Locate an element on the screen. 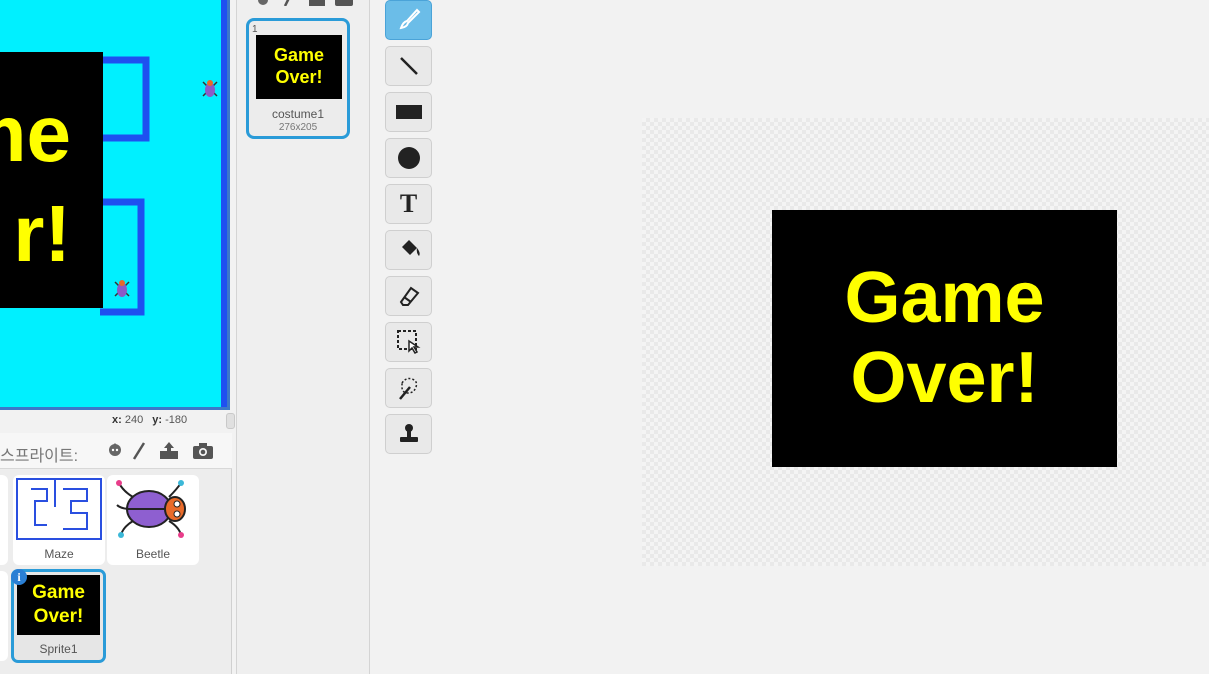  remove-background-icon is located at coordinates (407, 388).